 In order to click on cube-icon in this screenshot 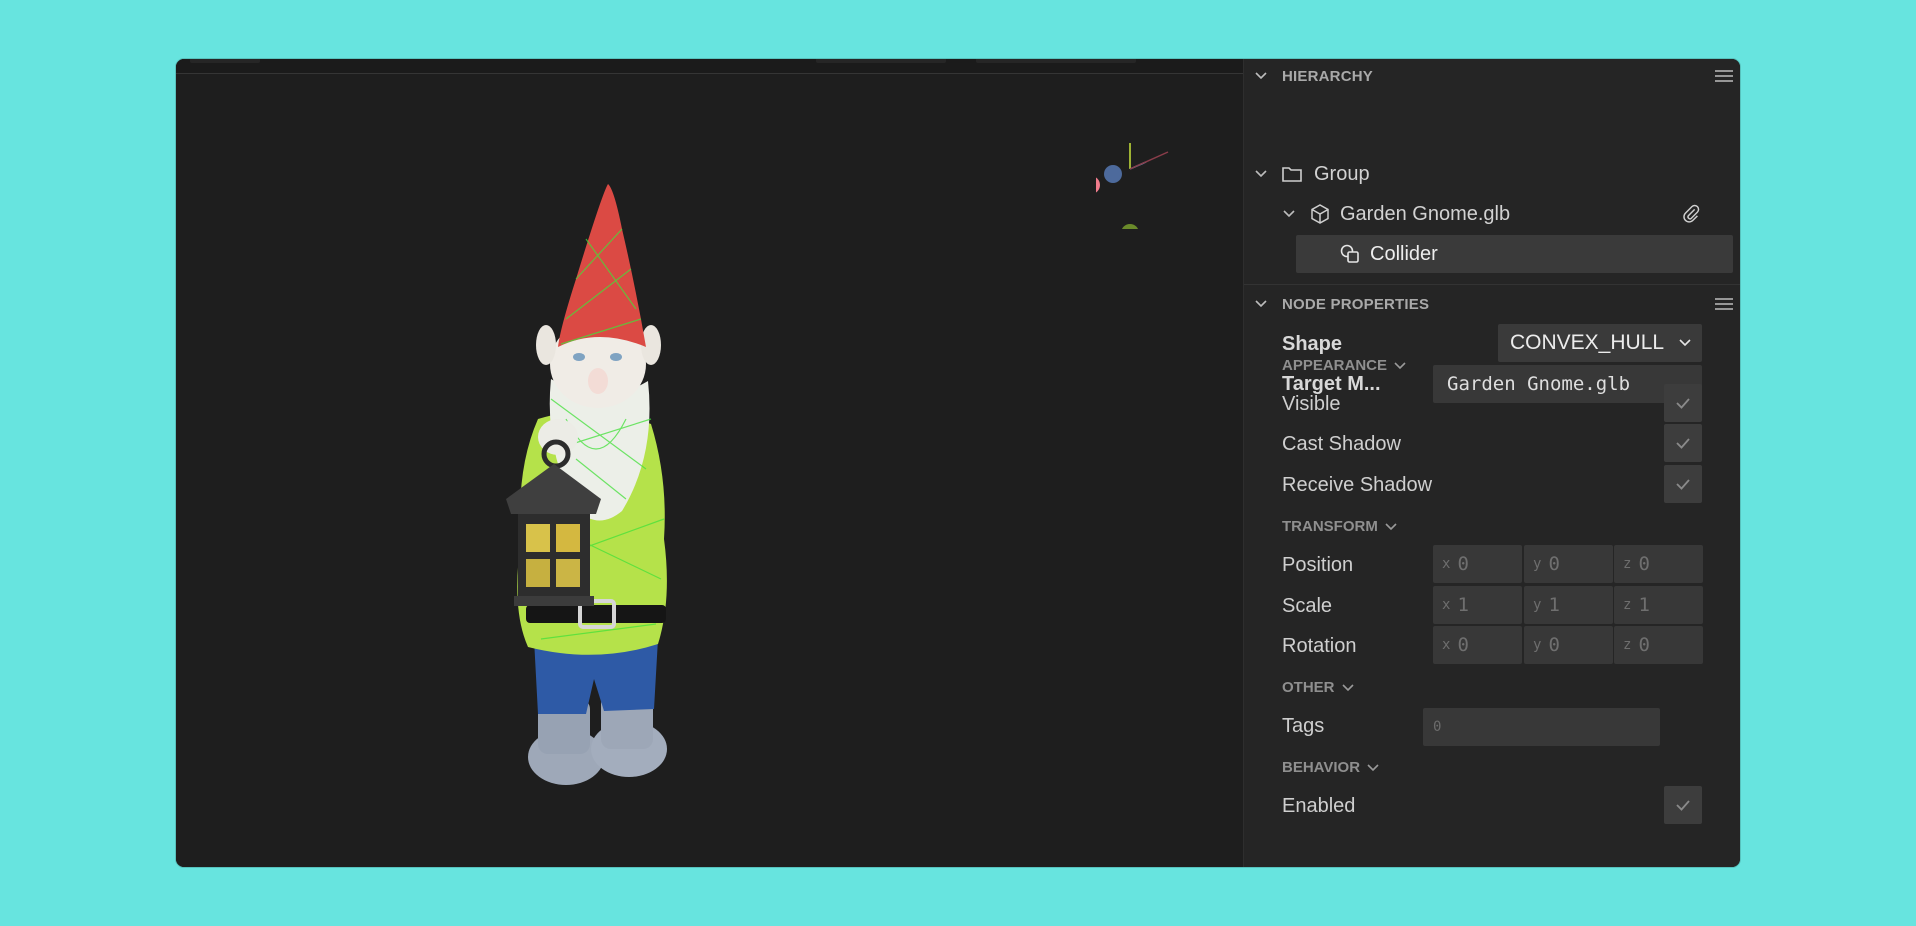, I will do `click(1320, 214)`.